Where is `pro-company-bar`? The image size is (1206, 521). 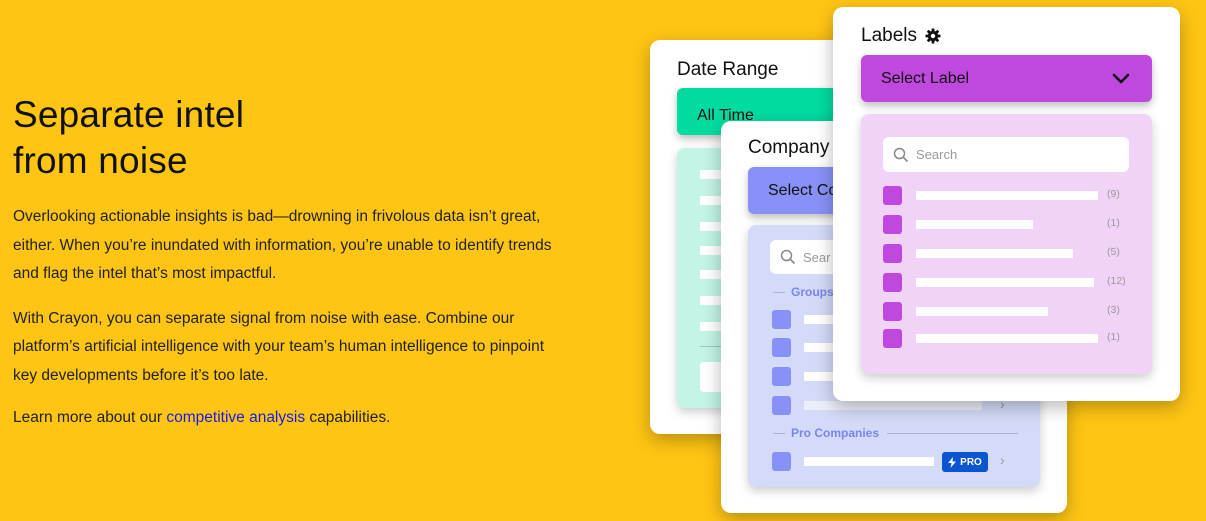
pro-company-bar is located at coordinates (869, 461).